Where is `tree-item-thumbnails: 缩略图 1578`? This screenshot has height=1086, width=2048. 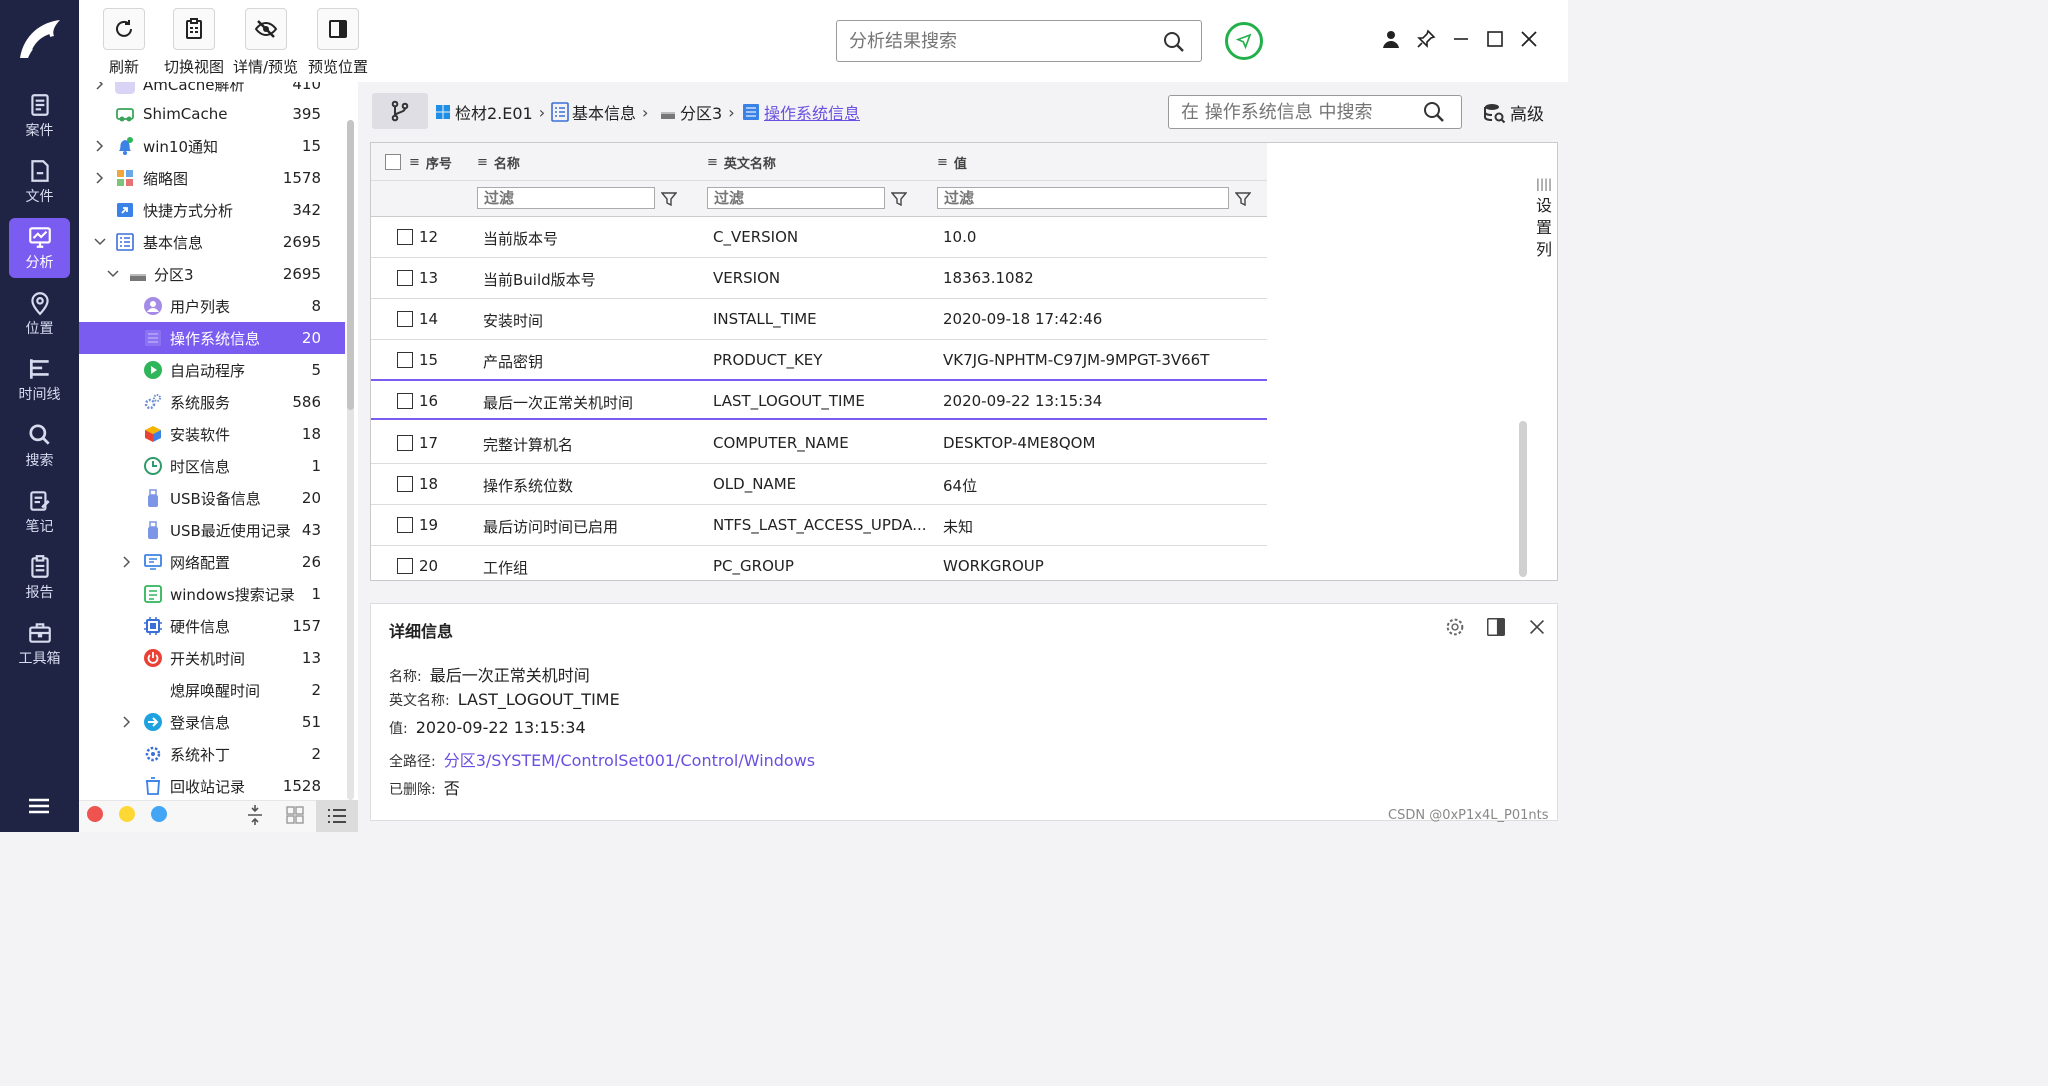
tree-item-thumbnails: 缩略图 1578 is located at coordinates (212, 178).